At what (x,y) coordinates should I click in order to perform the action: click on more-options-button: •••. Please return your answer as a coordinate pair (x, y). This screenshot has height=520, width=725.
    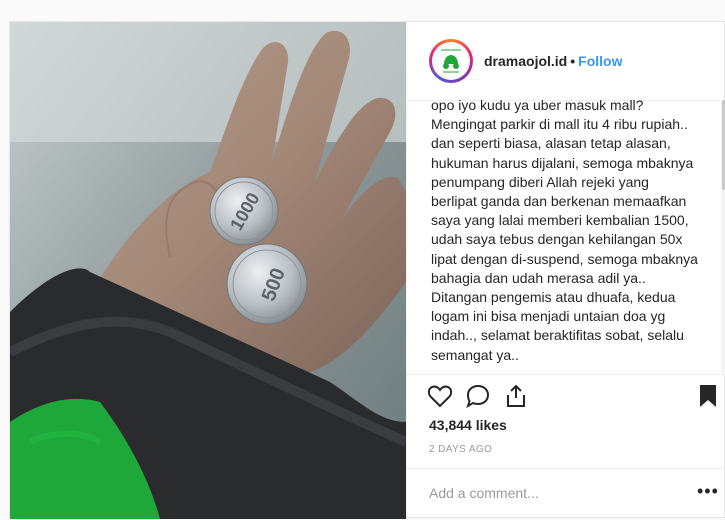
    Looking at the image, I should click on (708, 491).